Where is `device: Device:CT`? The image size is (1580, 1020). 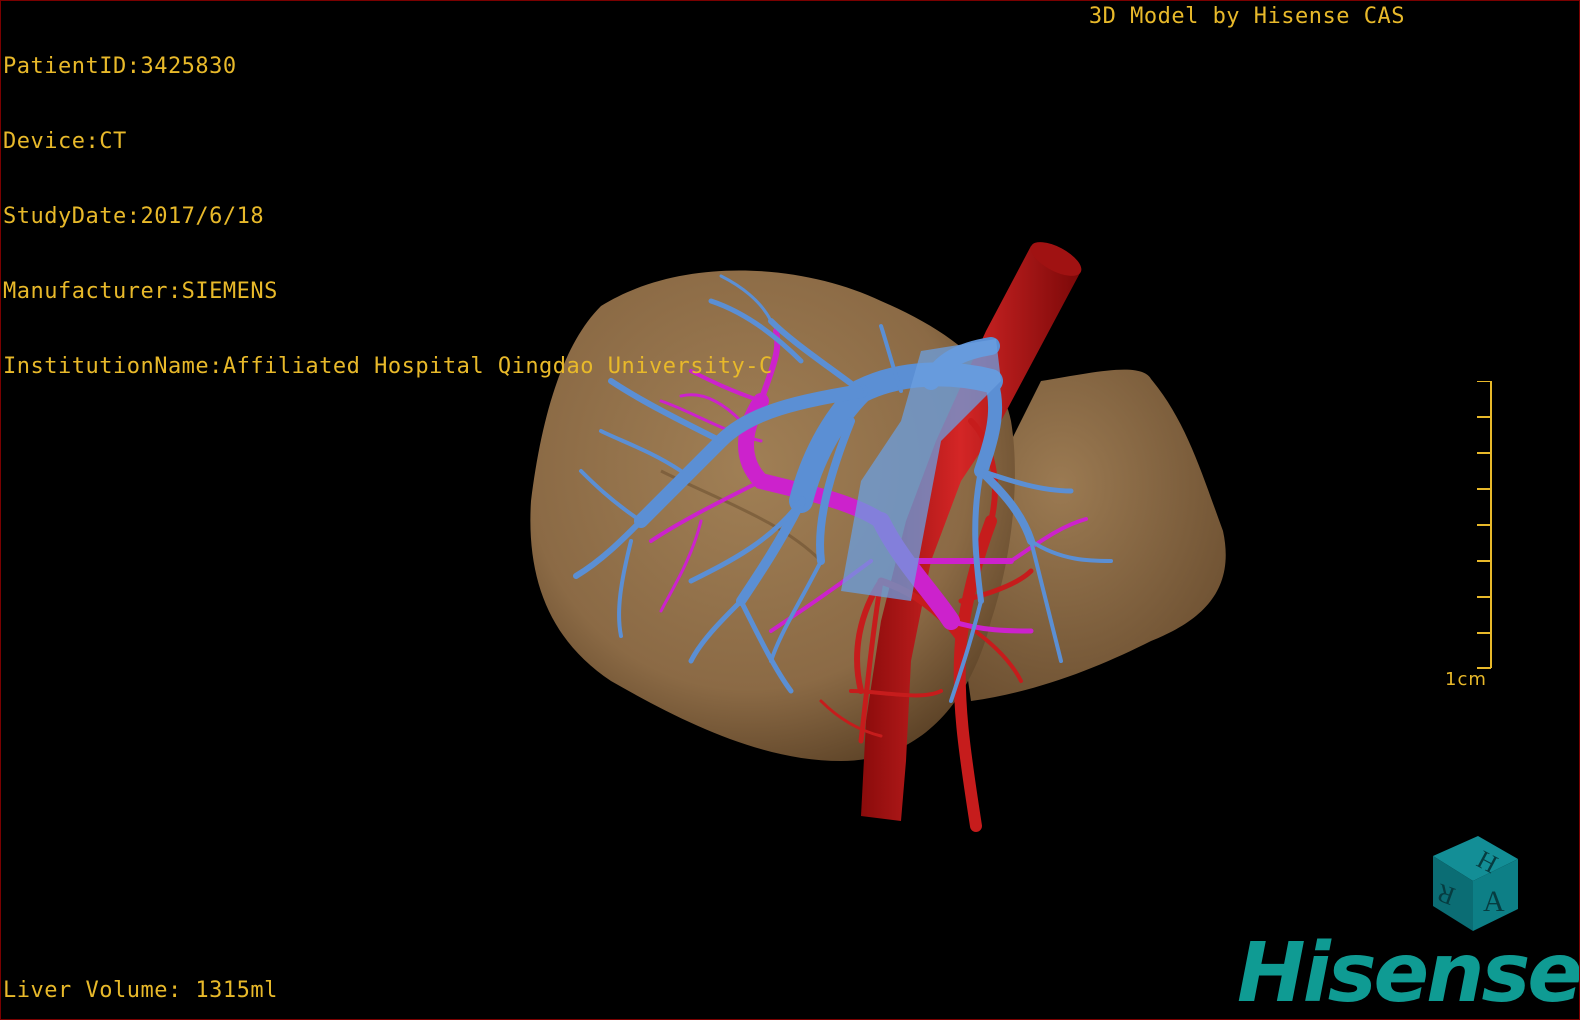
device: Device:CT is located at coordinates (65, 141).